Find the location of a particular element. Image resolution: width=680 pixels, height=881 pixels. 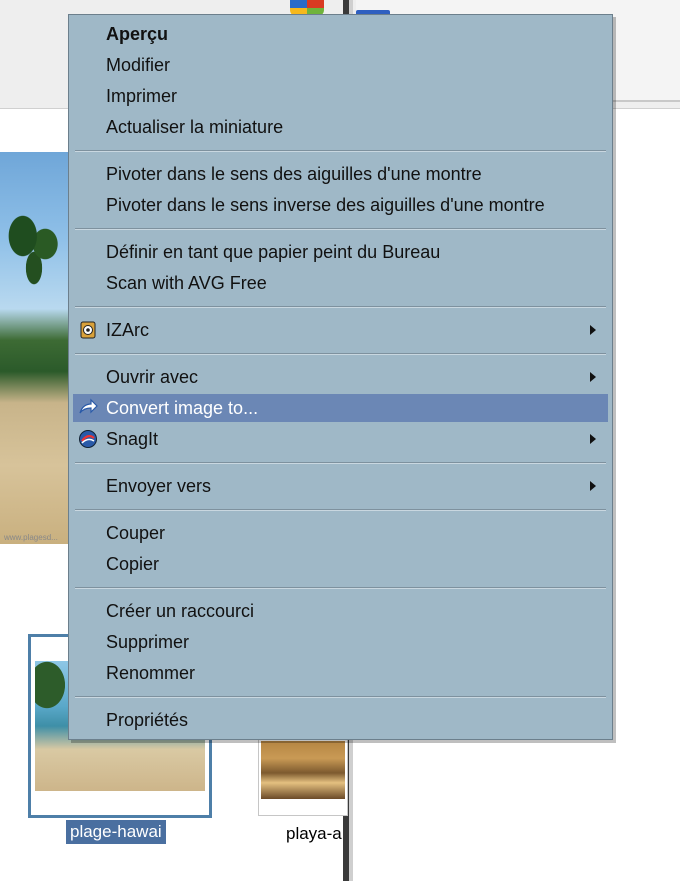

menu-item-modifier: Modifier is located at coordinates (340, 65).